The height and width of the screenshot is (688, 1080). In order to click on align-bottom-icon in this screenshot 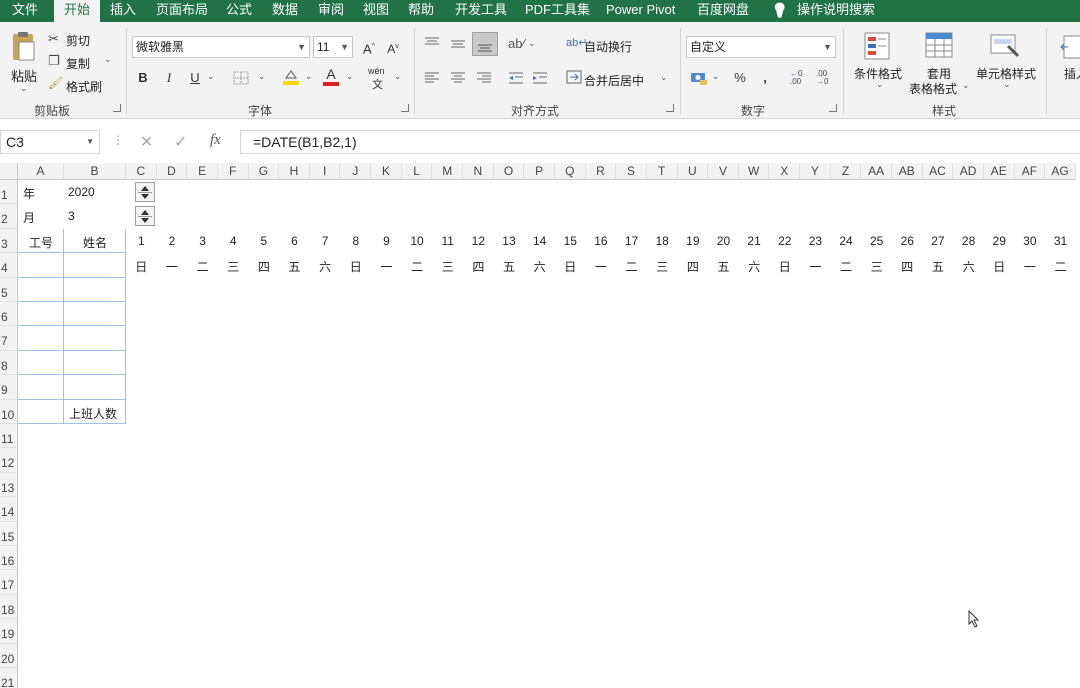, I will do `click(485, 44)`.